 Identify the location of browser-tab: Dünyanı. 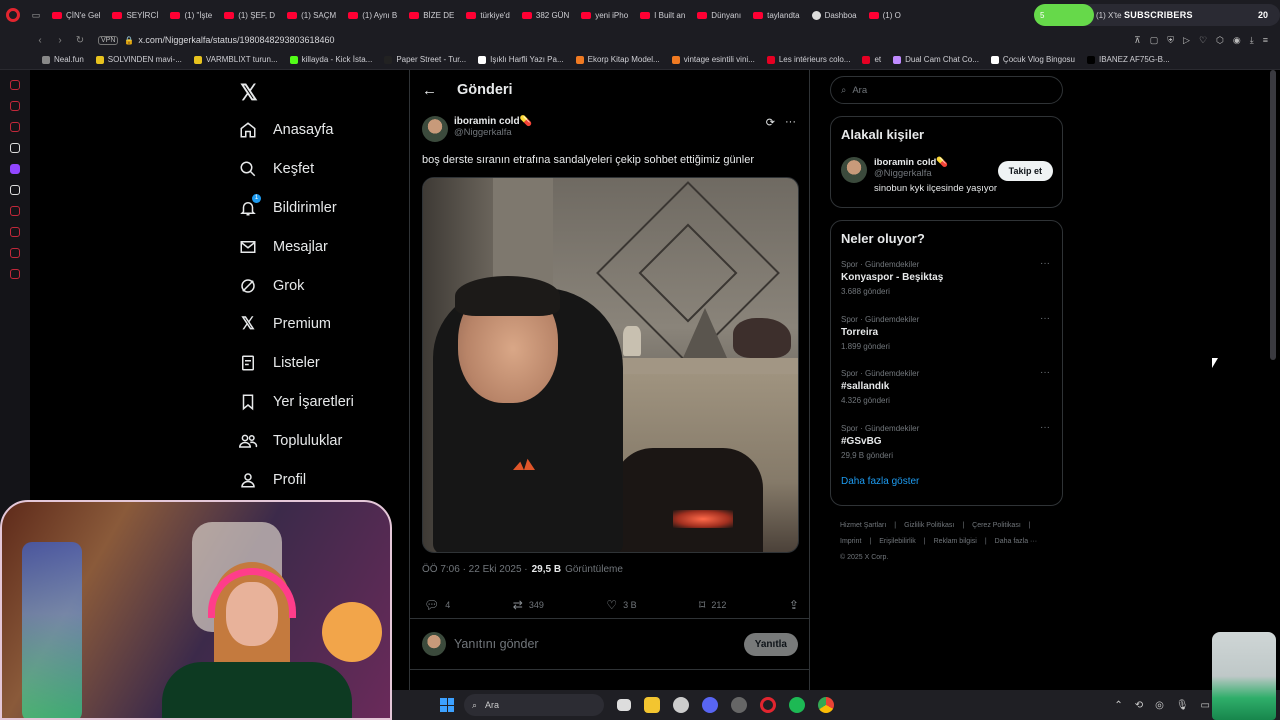
(719, 15).